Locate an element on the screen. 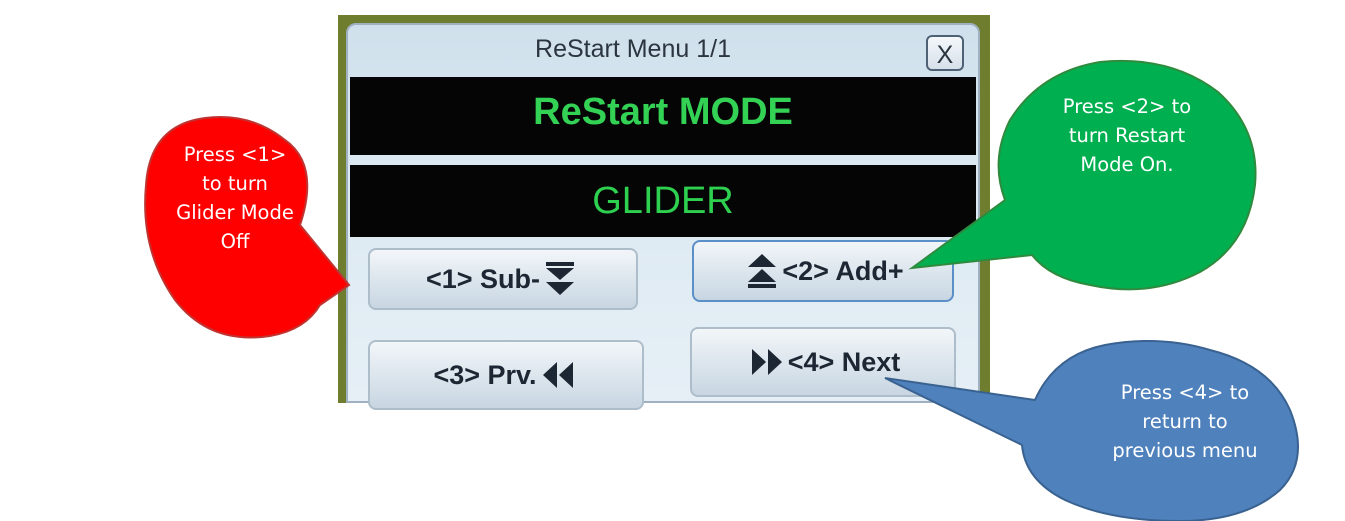  blue-callout-line: previous menu is located at coordinates (1185, 450).